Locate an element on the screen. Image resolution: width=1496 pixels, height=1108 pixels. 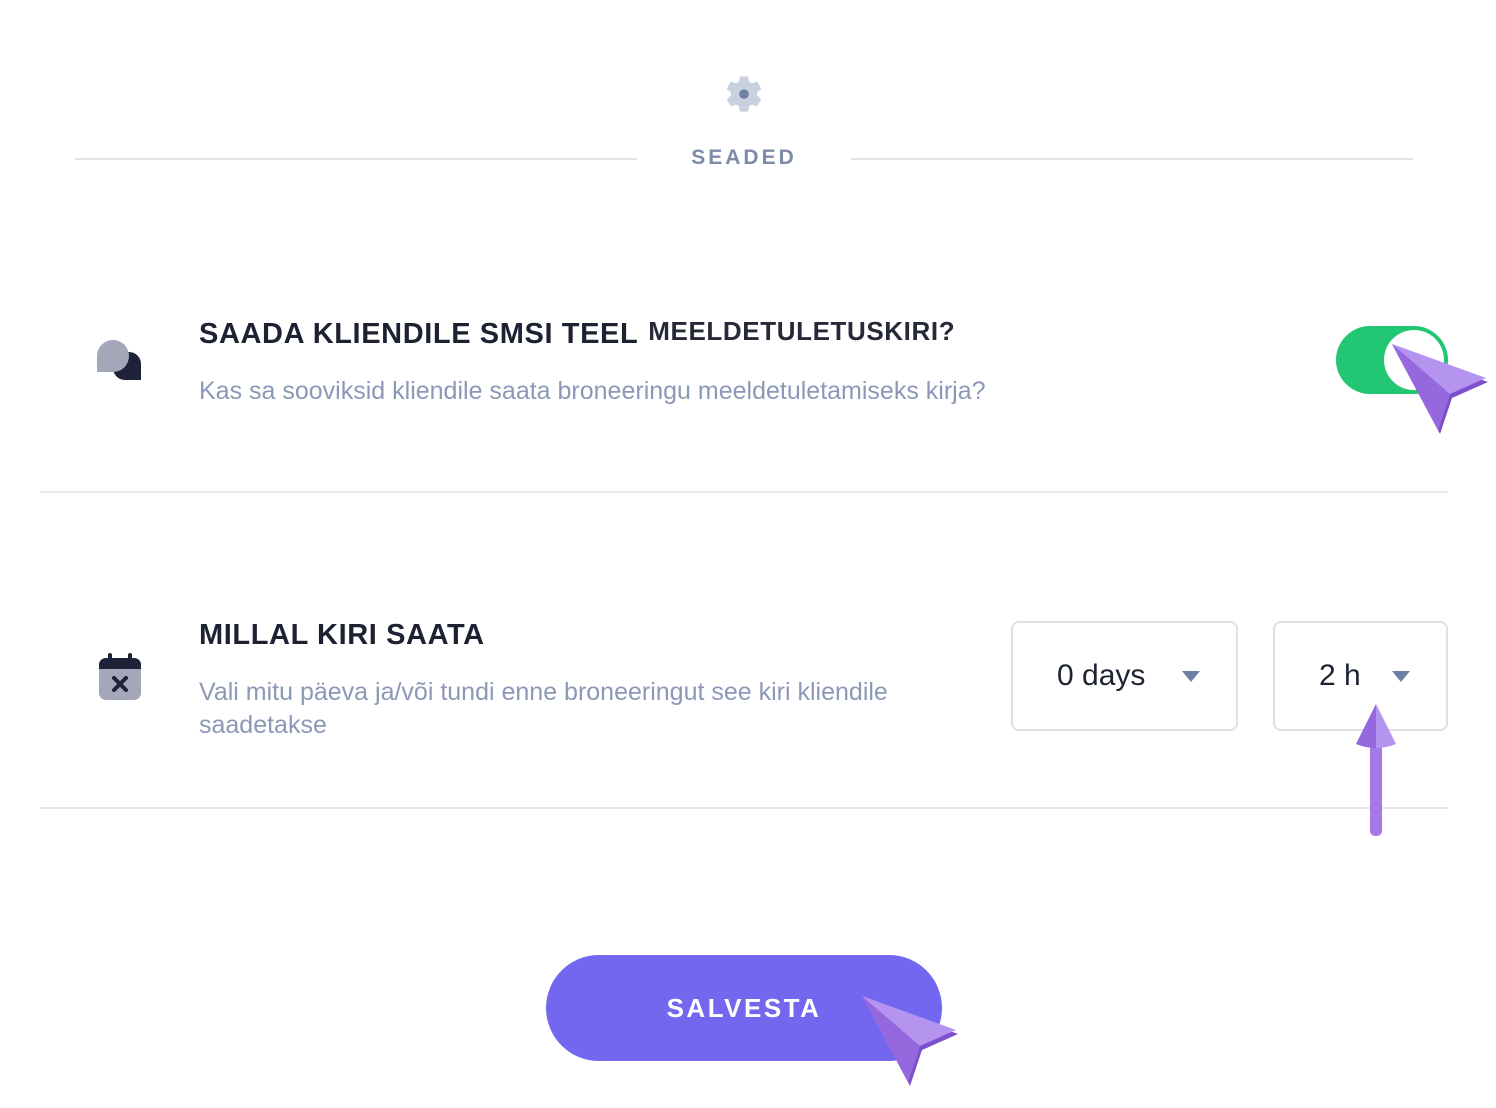
hours-select-value: 2 h is located at coordinates (1340, 675).